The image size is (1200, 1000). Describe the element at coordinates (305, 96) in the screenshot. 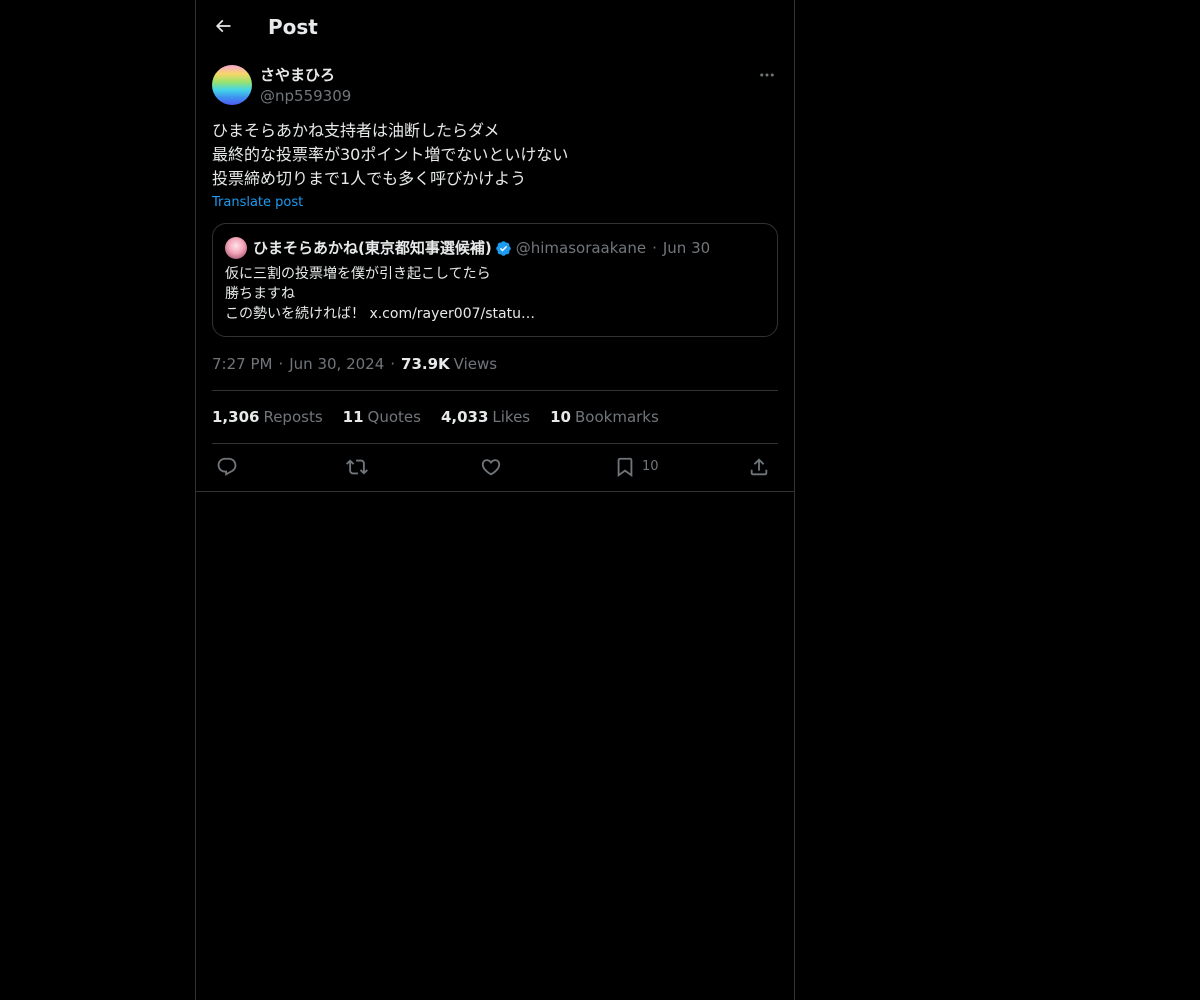

I see `author-handle: @np559309` at that location.